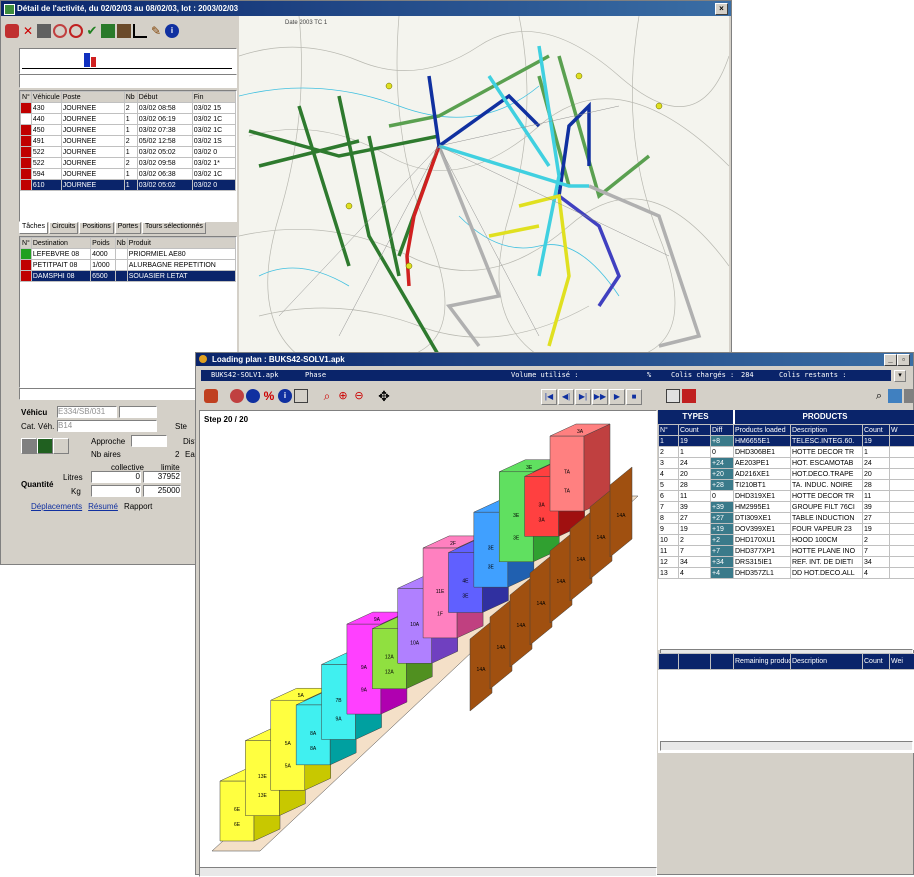 The height and width of the screenshot is (877, 914). I want to click on tab-deplacements: Déplacements, so click(56, 508).